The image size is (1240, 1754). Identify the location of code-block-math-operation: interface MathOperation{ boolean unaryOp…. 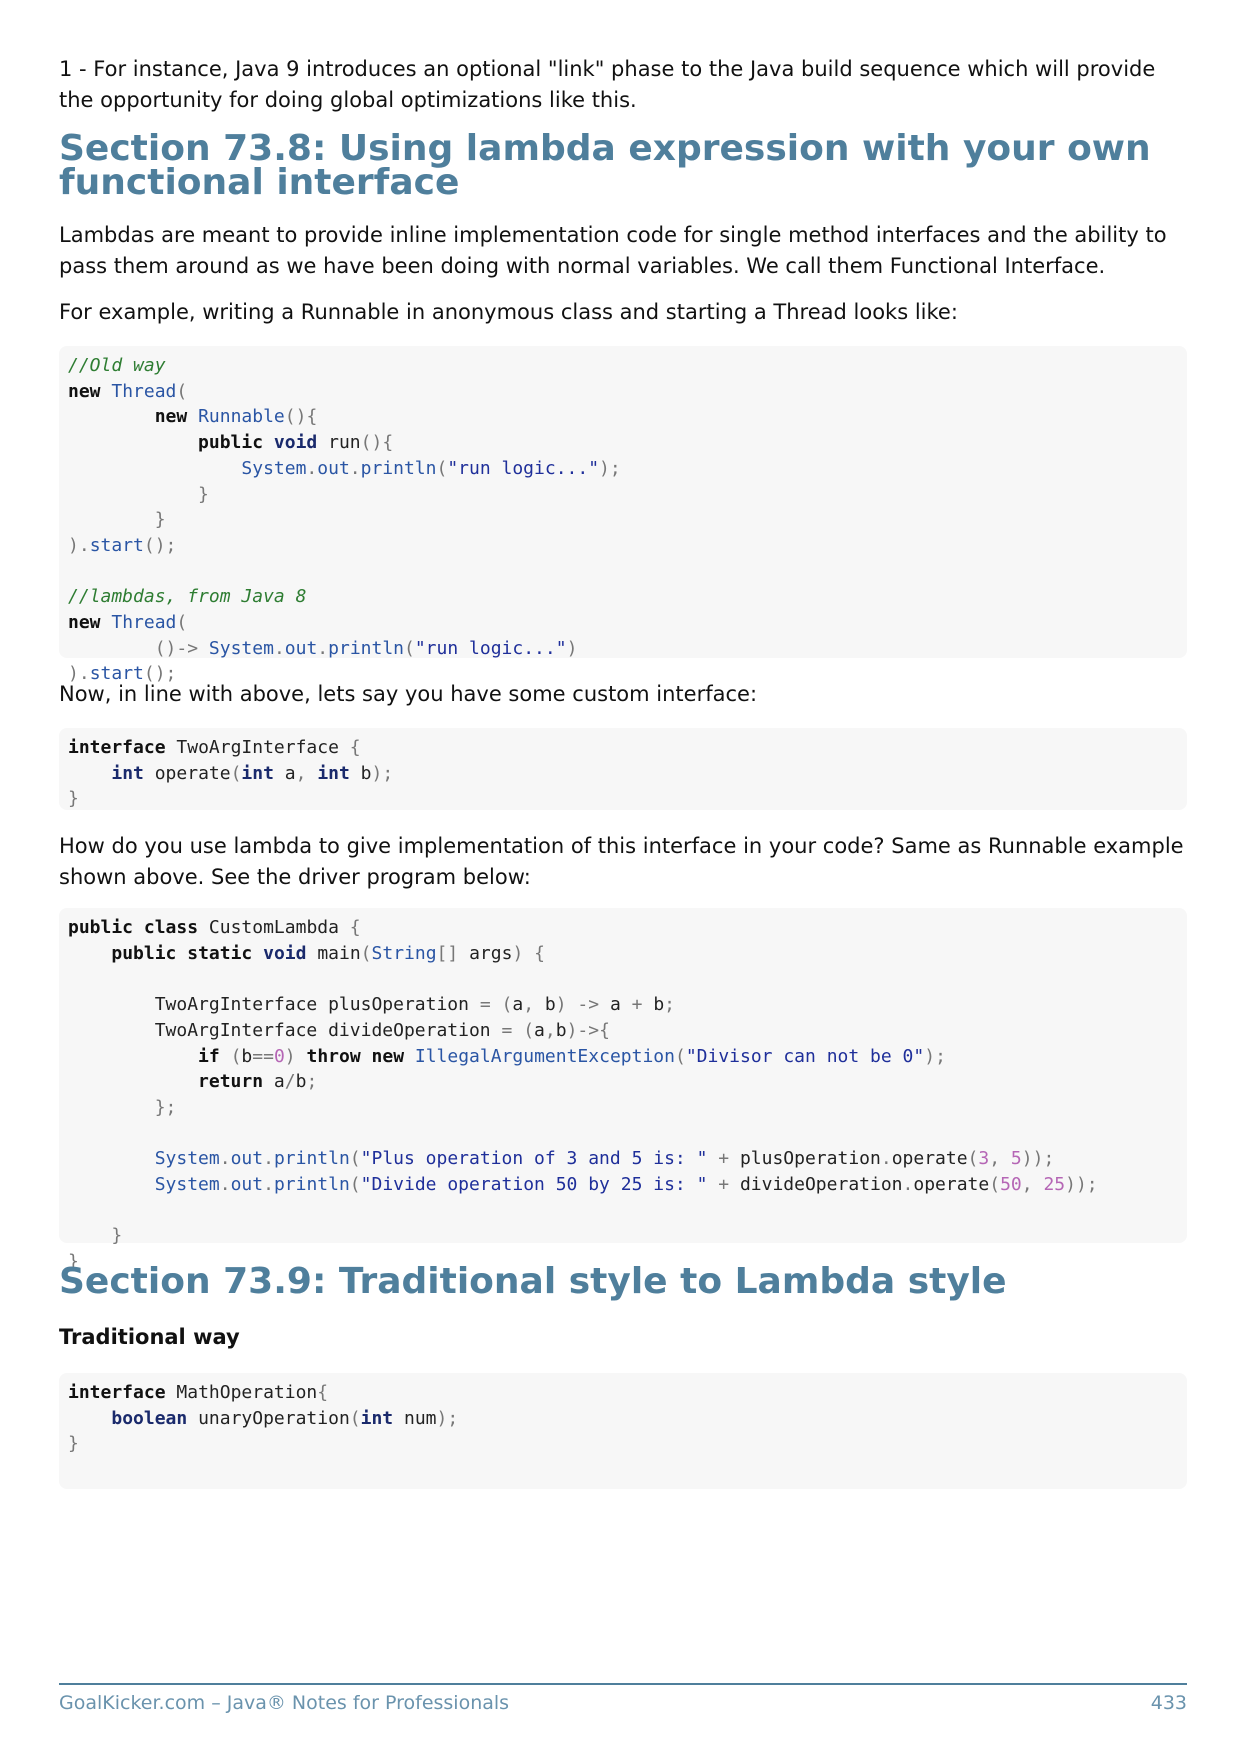
(623, 1431).